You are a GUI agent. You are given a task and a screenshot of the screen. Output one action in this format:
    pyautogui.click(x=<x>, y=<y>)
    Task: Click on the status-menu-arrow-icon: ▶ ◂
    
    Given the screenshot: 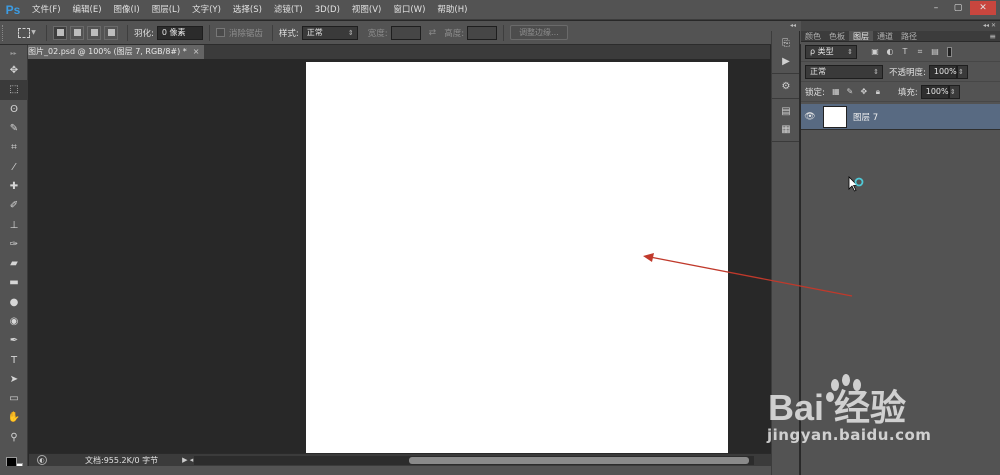 What is the action you would take?
    pyautogui.click(x=187, y=460)
    